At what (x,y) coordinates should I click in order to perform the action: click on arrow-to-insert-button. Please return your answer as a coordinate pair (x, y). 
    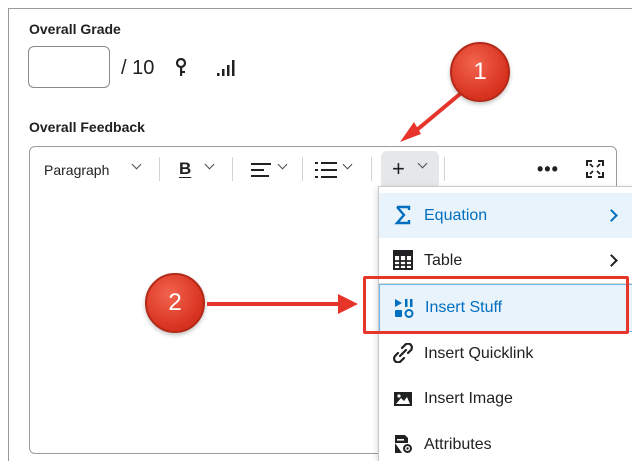
    Looking at the image, I should click on (436, 114).